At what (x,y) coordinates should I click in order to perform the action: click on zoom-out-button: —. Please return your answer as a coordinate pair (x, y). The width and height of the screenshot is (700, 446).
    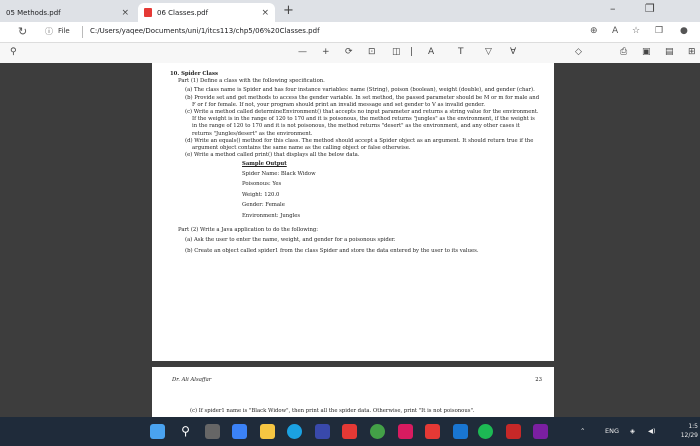
    Looking at the image, I should click on (302, 52).